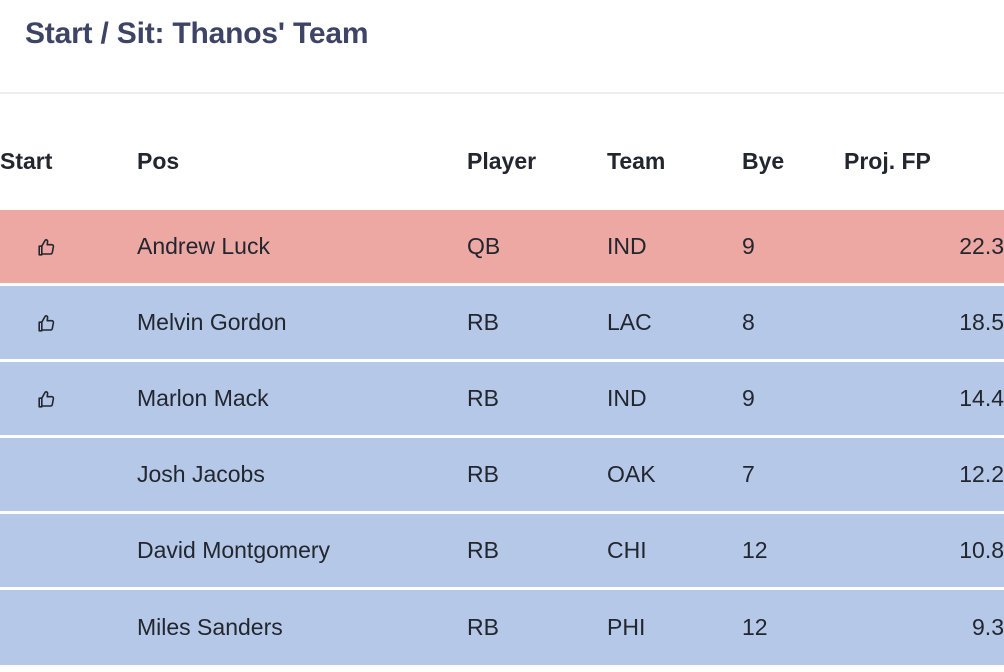 The height and width of the screenshot is (672, 1004). What do you see at coordinates (302, 626) in the screenshot?
I see `cell-player-name: Miles Sanders` at bounding box center [302, 626].